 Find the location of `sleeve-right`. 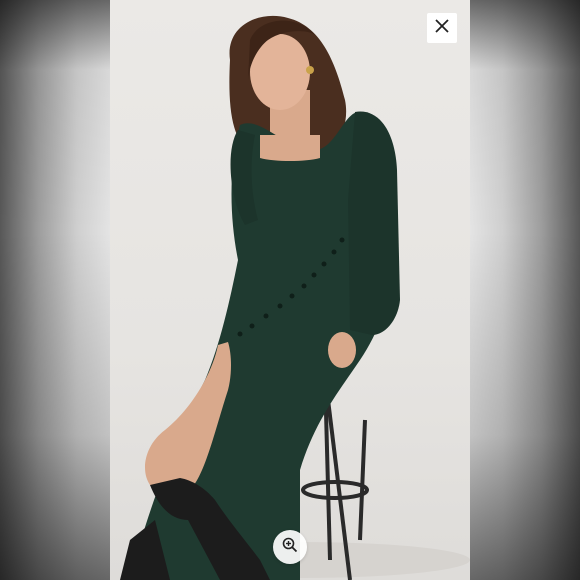

sleeve-right is located at coordinates (374, 223).